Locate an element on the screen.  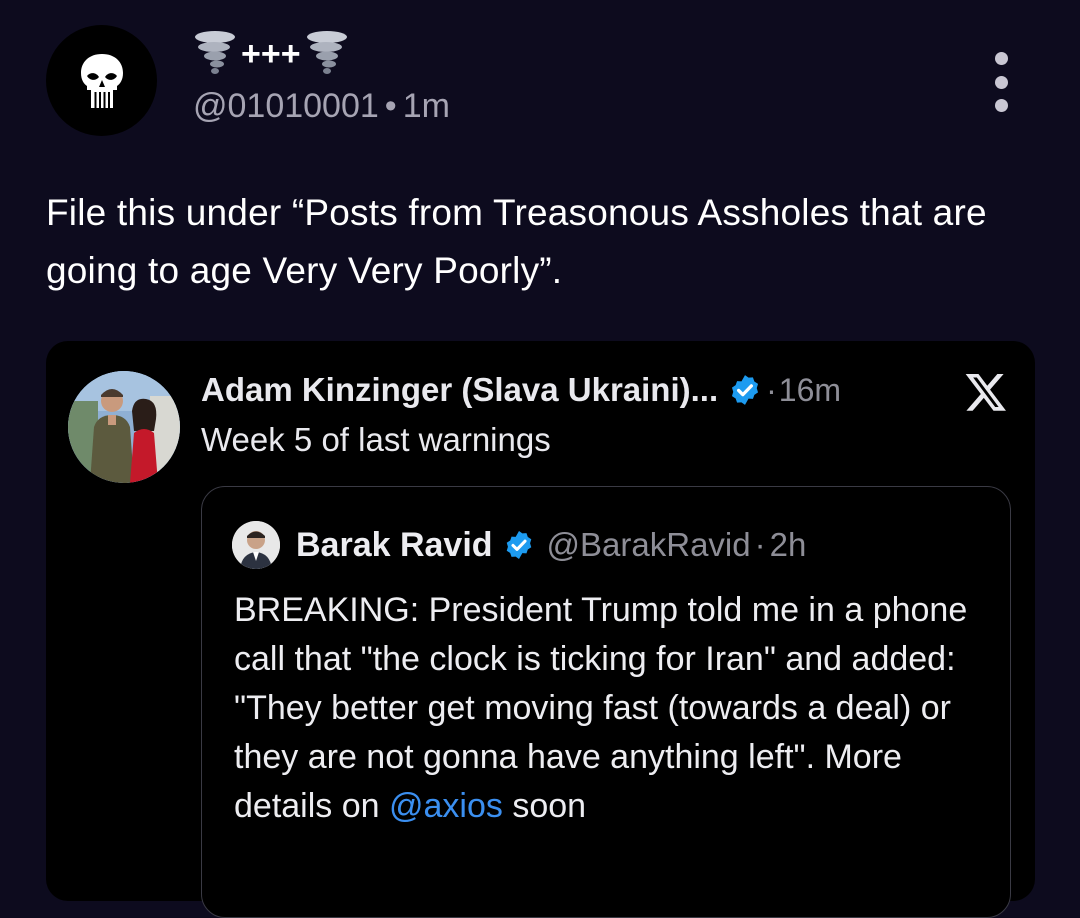
quote-timestamp: 2h is located at coordinates (788, 544).